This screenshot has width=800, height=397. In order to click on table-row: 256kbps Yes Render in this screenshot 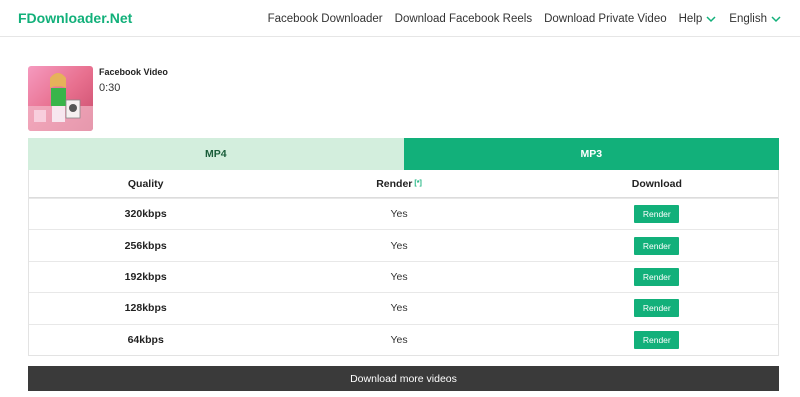, I will do `click(403, 244)`.